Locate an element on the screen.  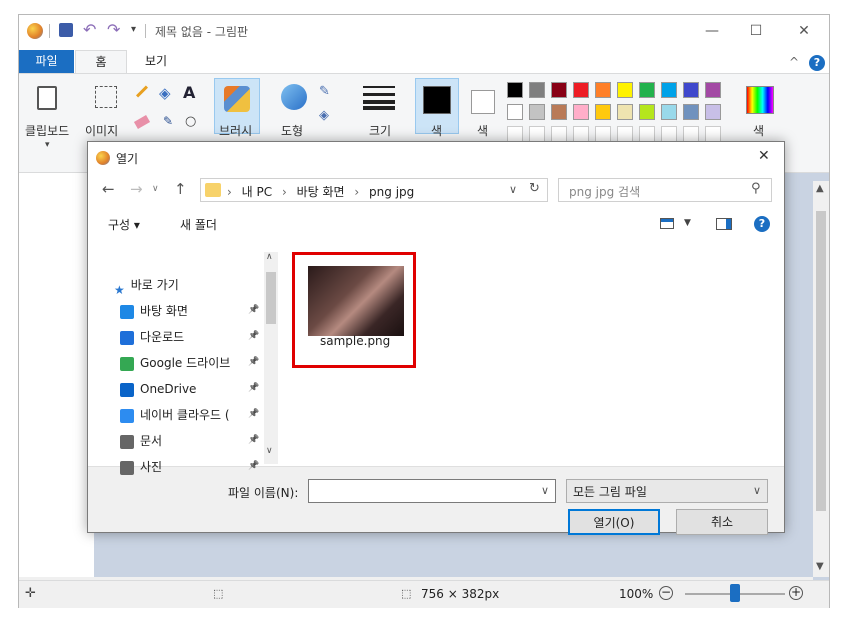
color2-swatch is located at coordinates (483, 102).